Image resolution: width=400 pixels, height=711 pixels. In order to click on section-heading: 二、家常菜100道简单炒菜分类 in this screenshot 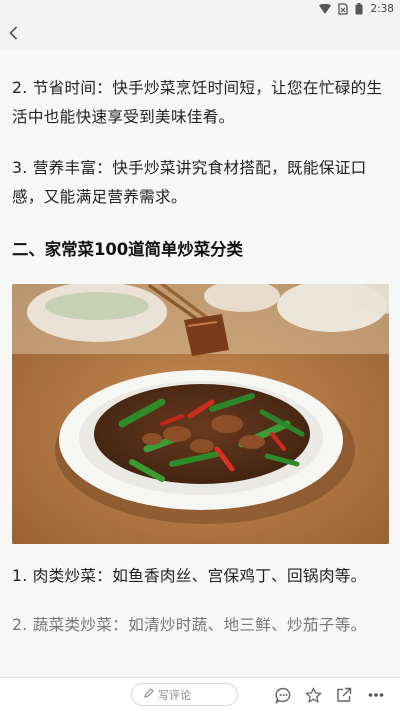, I will do `click(127, 249)`.